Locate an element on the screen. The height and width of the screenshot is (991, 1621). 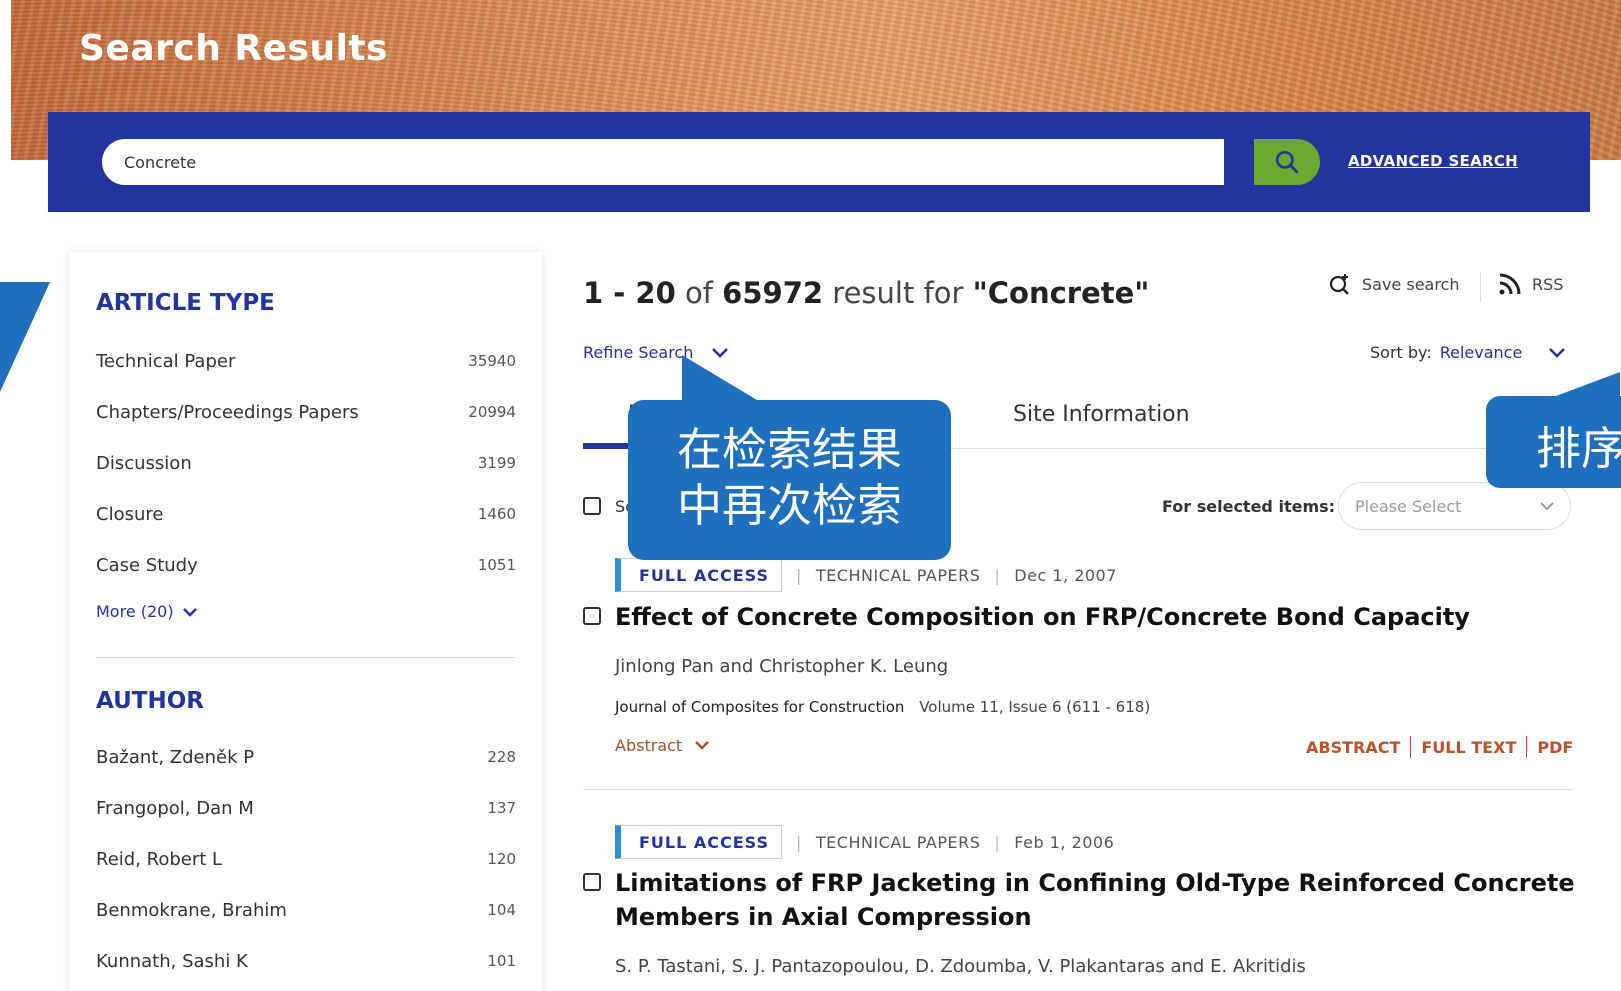
results-count: 1 - 20 of 65972 result for "Concrete" is located at coordinates (866, 293).